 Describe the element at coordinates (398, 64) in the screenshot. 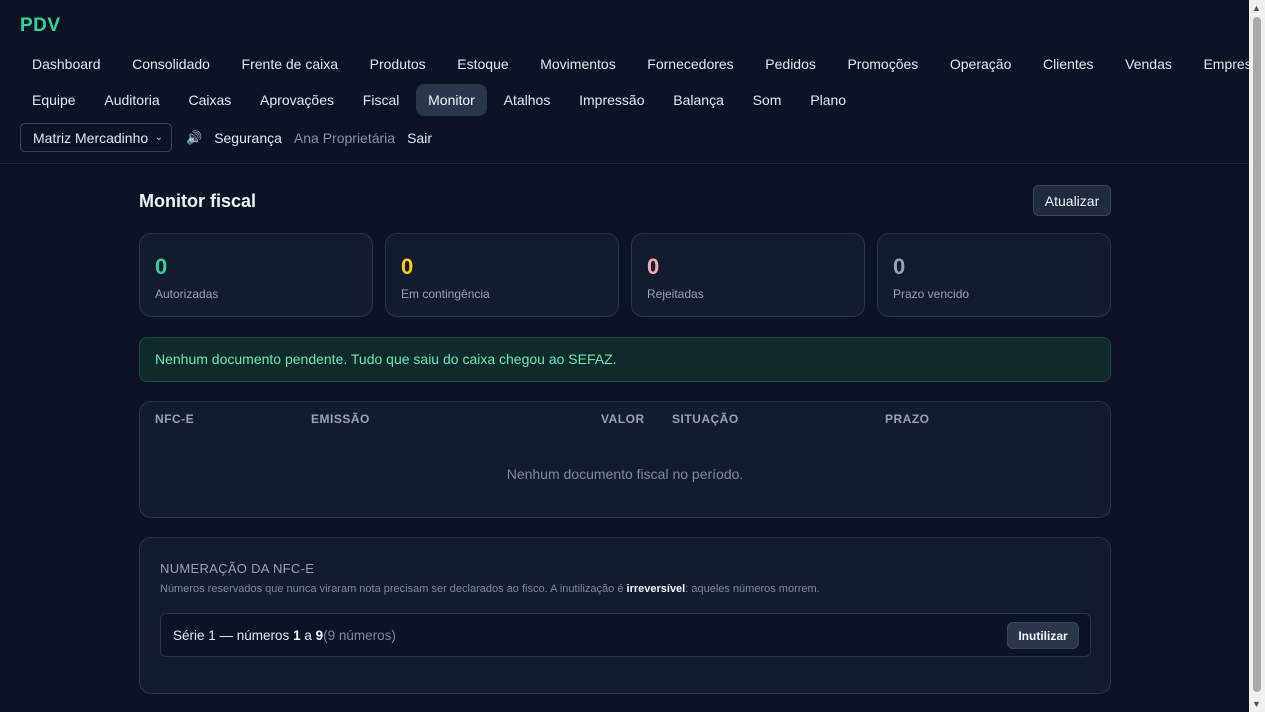

I see `nav-item-produtos: Produtos` at that location.